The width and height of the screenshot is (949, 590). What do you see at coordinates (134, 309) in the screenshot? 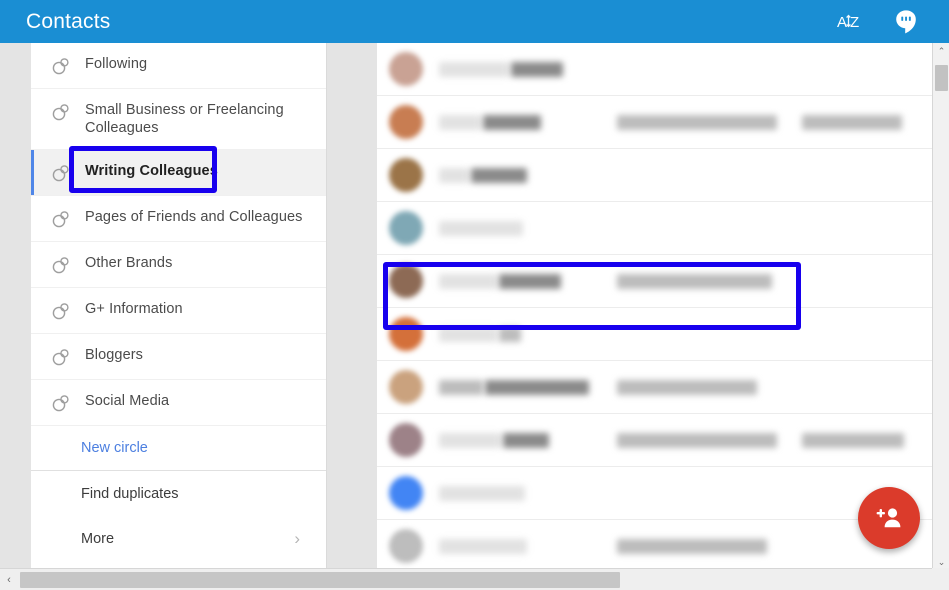
I see `sidebar-item-label: G+ Information` at bounding box center [134, 309].